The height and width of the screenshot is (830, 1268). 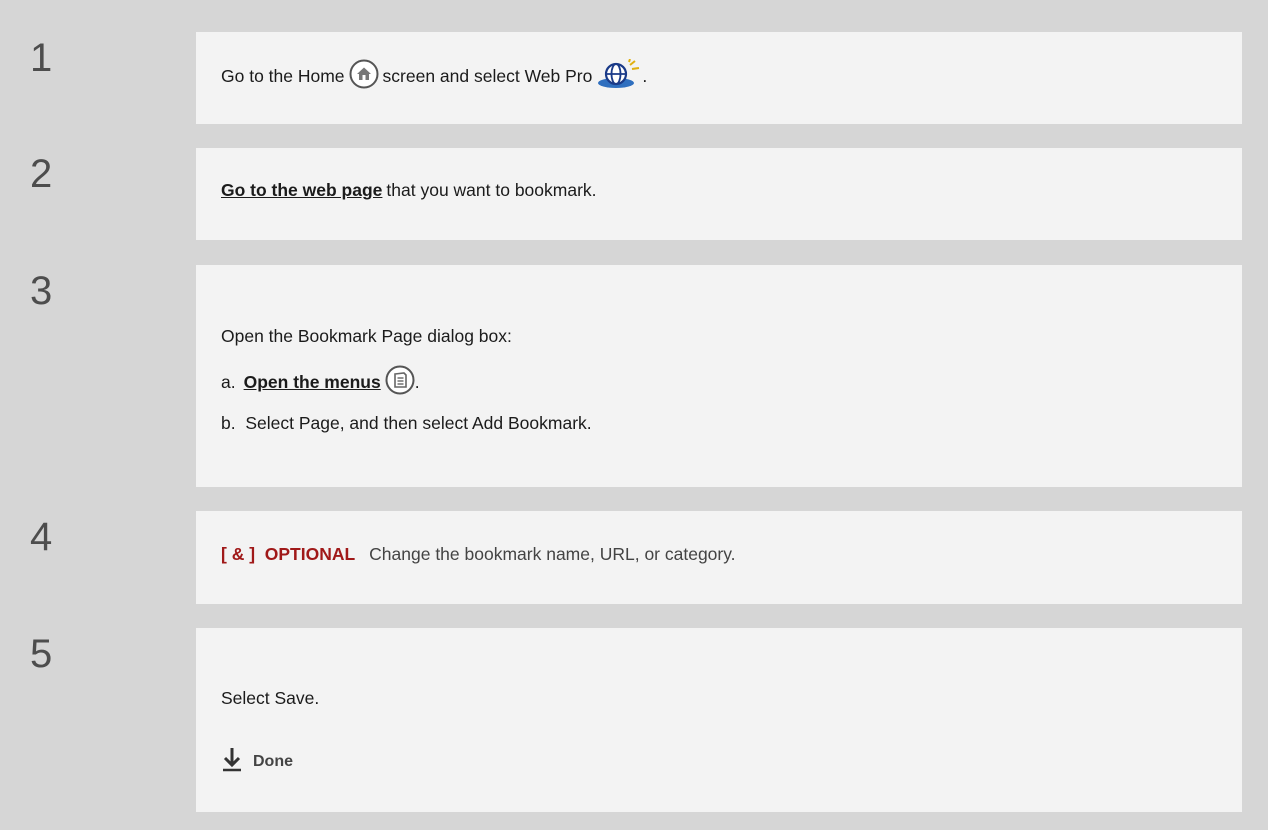 I want to click on step-5-text: Select Save., so click(x=270, y=698).